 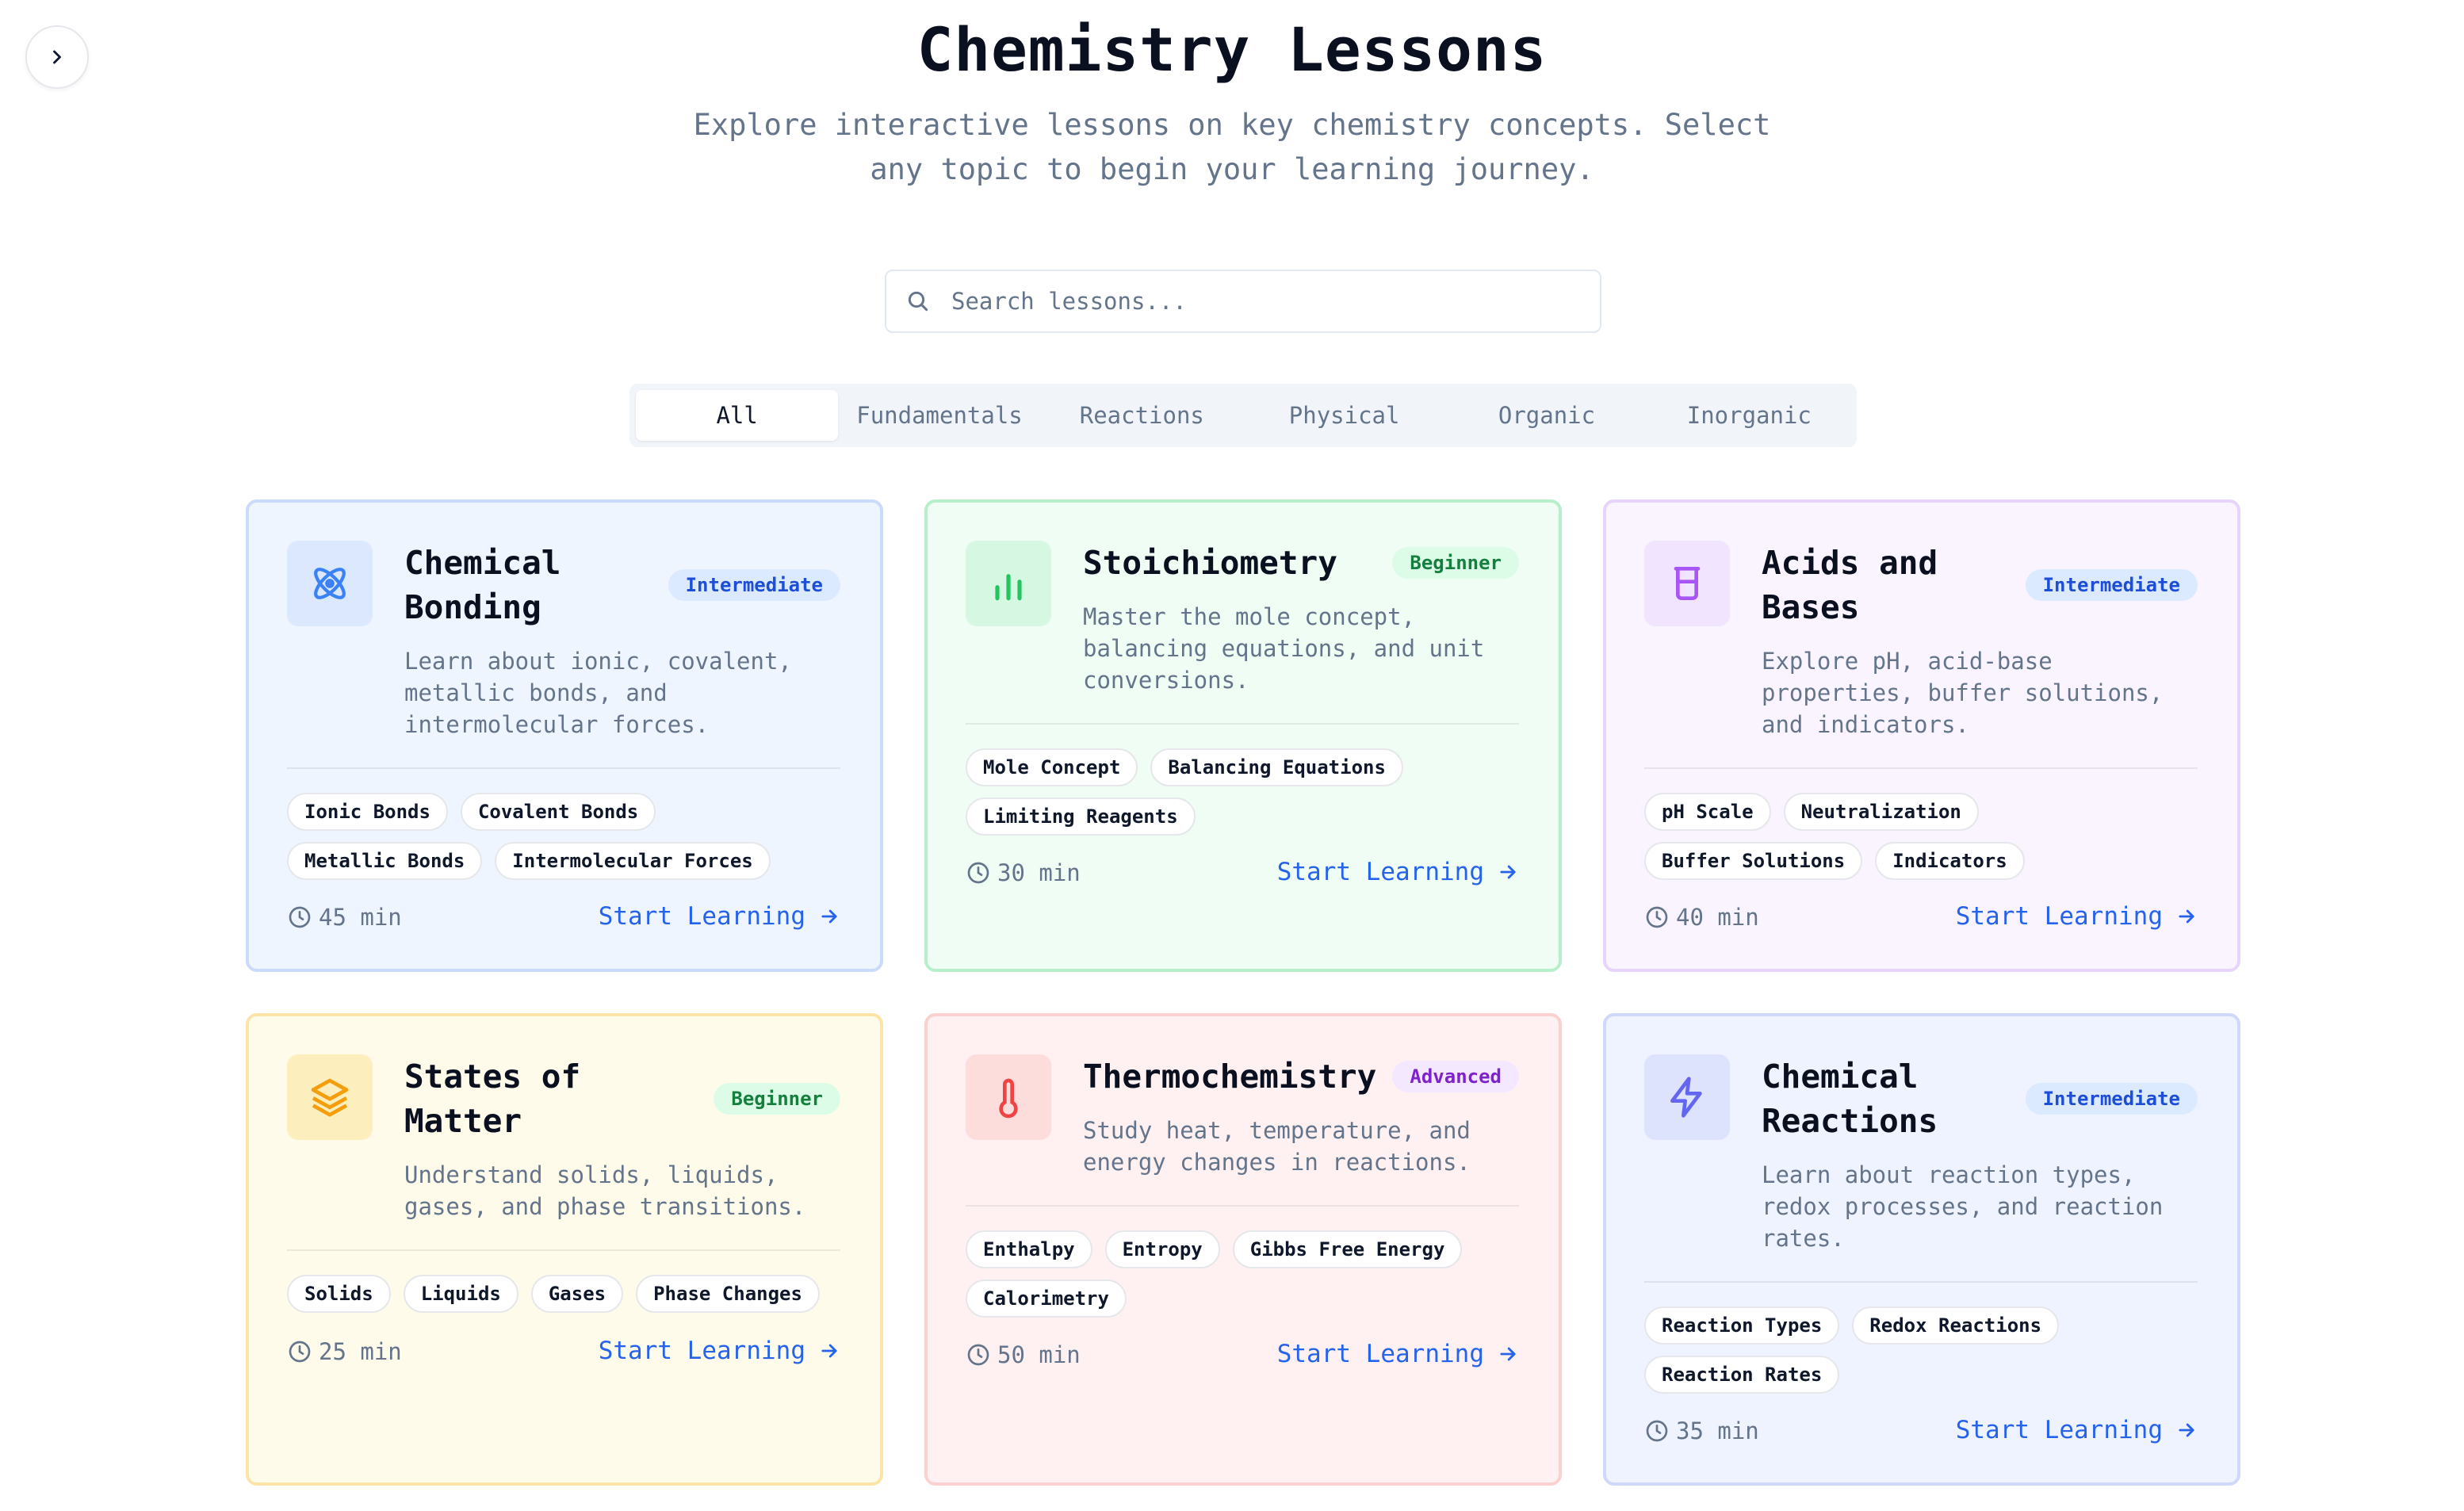 I want to click on search-bar, so click(x=1243, y=301).